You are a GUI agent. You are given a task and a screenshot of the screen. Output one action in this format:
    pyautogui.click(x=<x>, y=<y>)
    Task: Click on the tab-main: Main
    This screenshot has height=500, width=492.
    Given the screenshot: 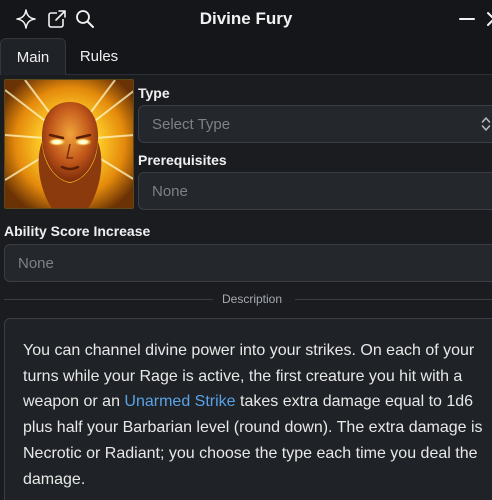 What is the action you would take?
    pyautogui.click(x=33, y=56)
    